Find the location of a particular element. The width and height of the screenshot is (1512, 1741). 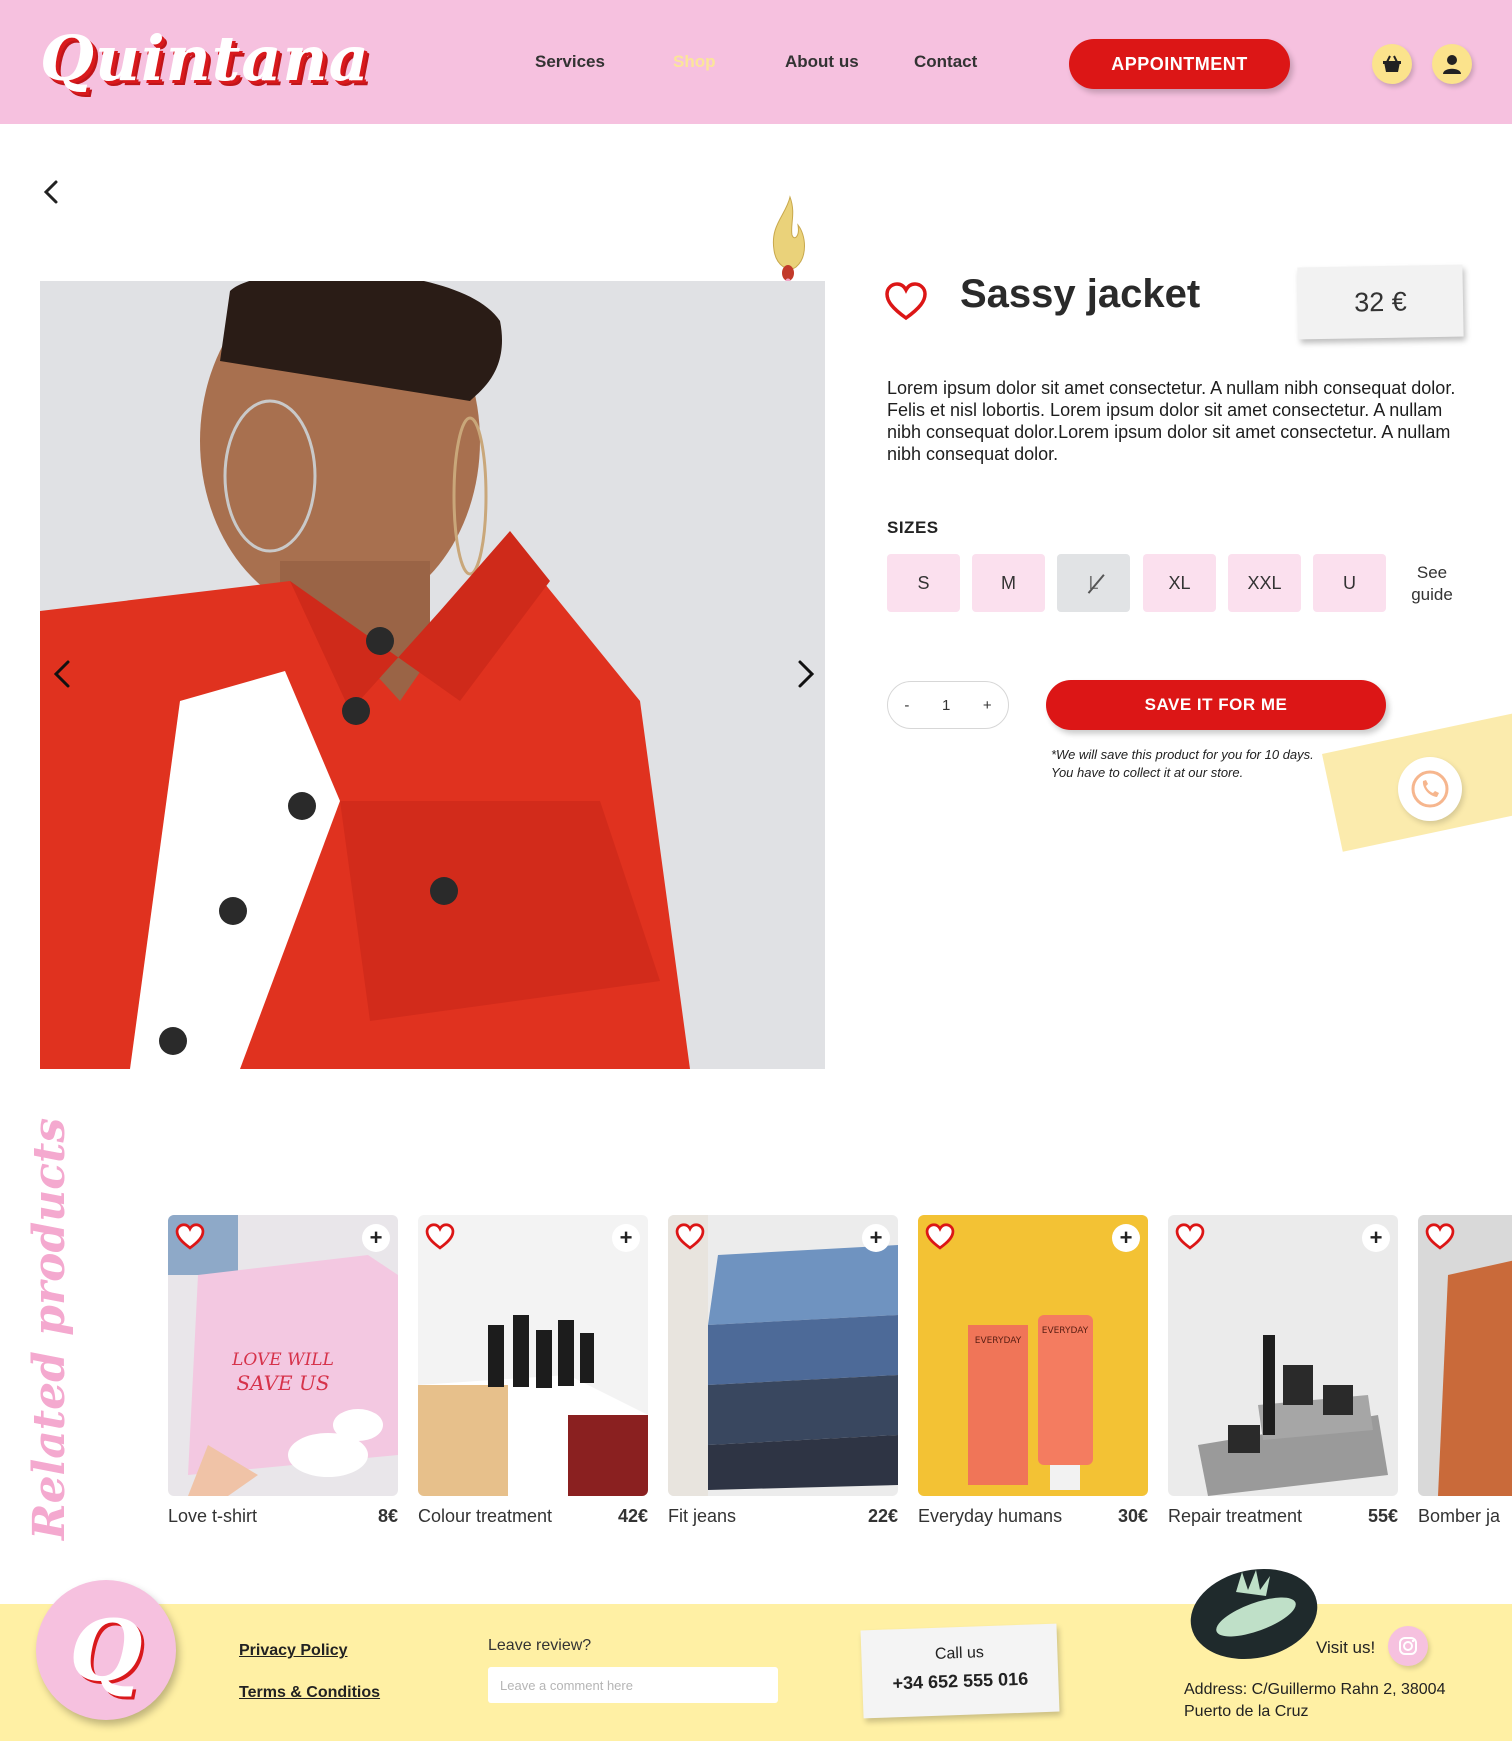

size-label-l: L is located at coordinates (1093, 582).